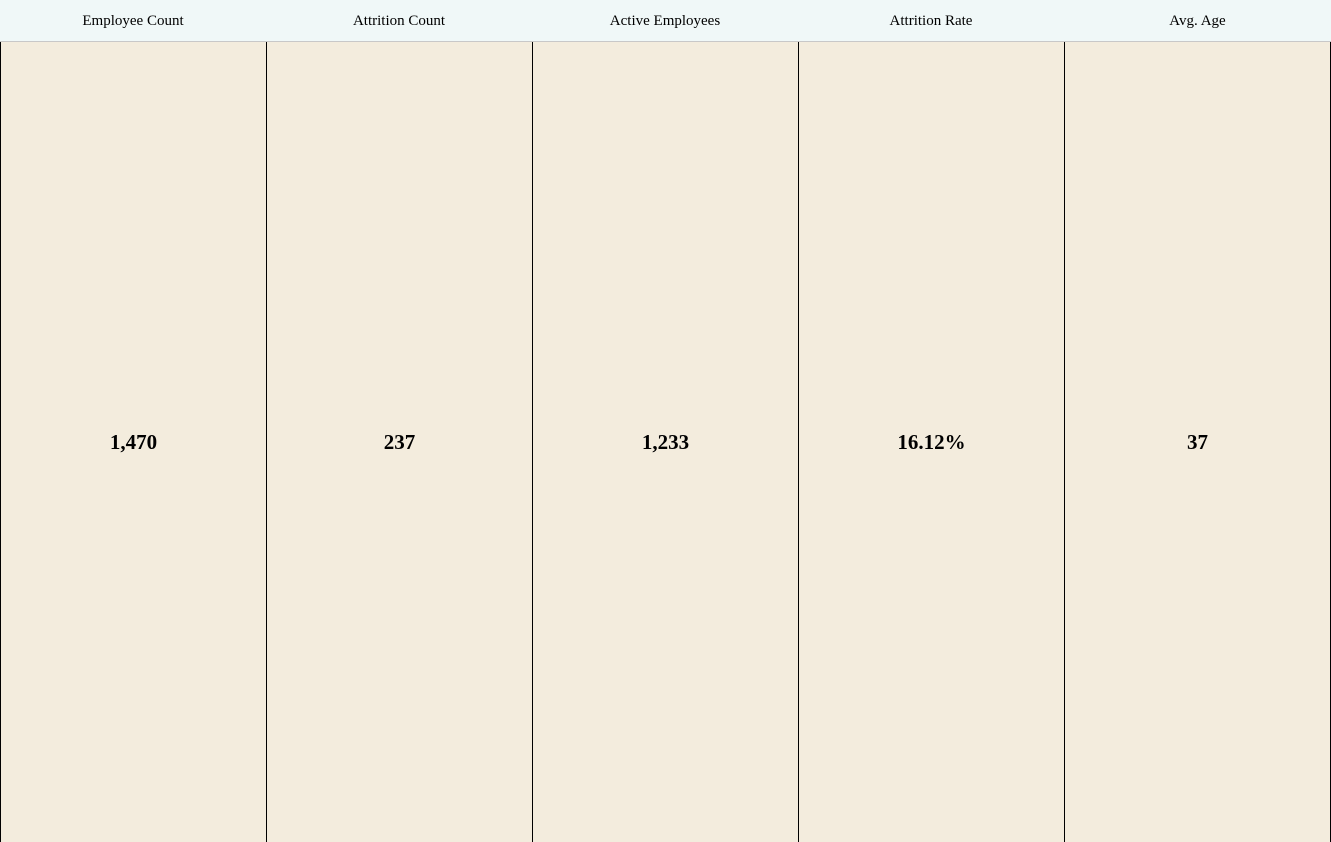 The width and height of the screenshot is (1331, 842). I want to click on value-active-employees: 1,233, so click(665, 441).